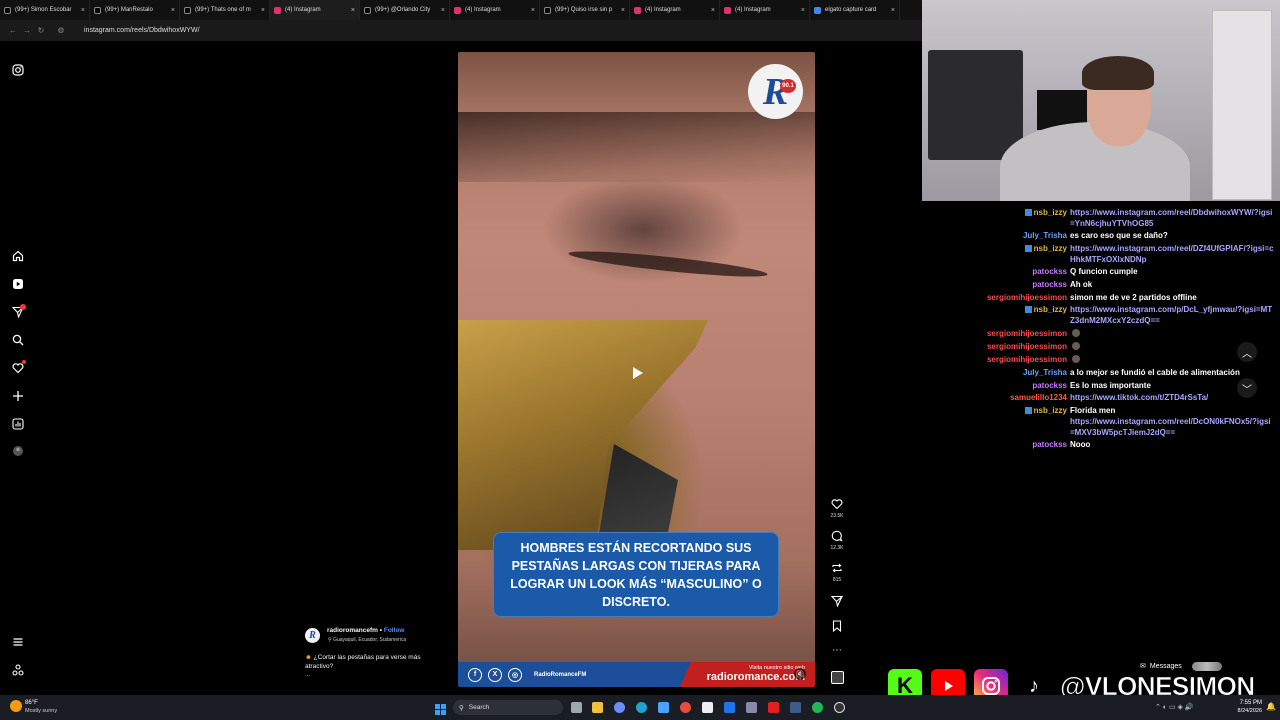 The width and height of the screenshot is (1280, 720). What do you see at coordinates (16, 706) in the screenshot?
I see `weather-icon` at bounding box center [16, 706].